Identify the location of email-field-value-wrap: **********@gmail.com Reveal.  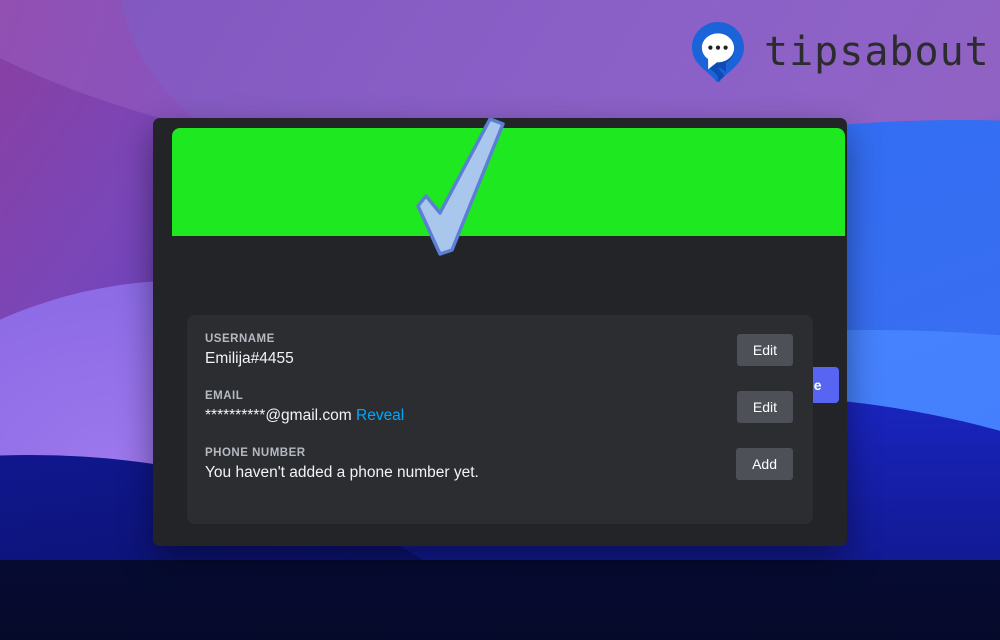
(499, 416).